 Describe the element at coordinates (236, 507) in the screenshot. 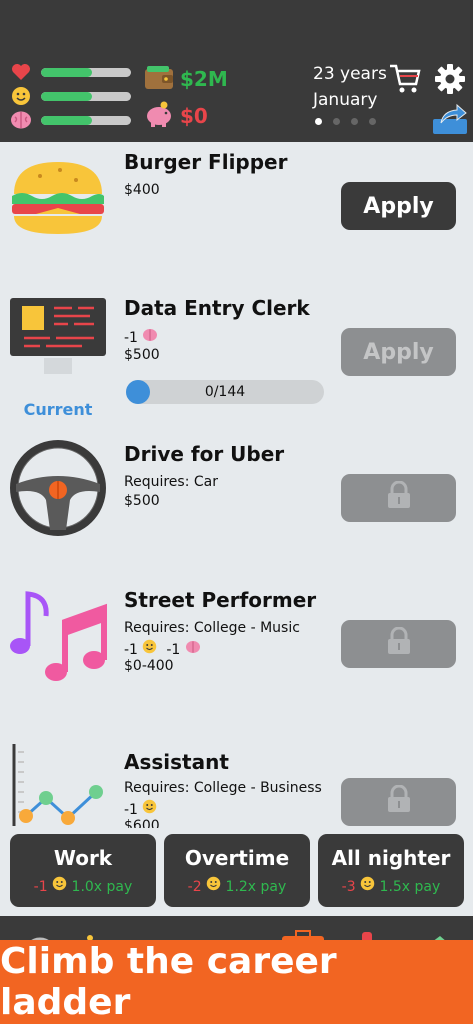

I see `job-item-drive-for-uber: Drive for Uber Requires: Car $500` at that location.